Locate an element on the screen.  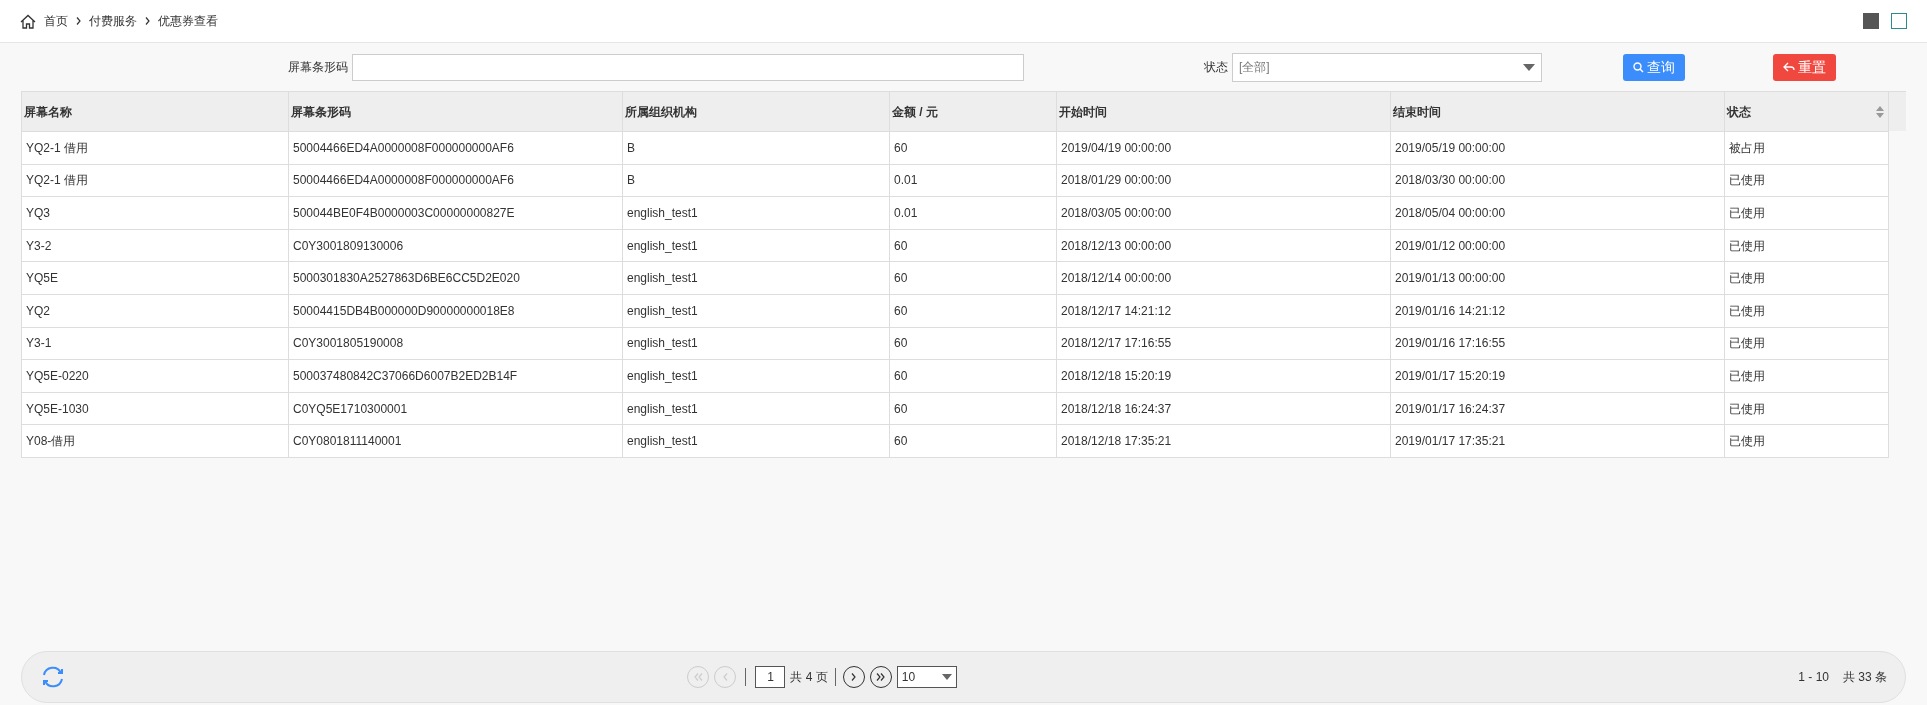
table-cell: YQ5E is located at coordinates (154, 278).